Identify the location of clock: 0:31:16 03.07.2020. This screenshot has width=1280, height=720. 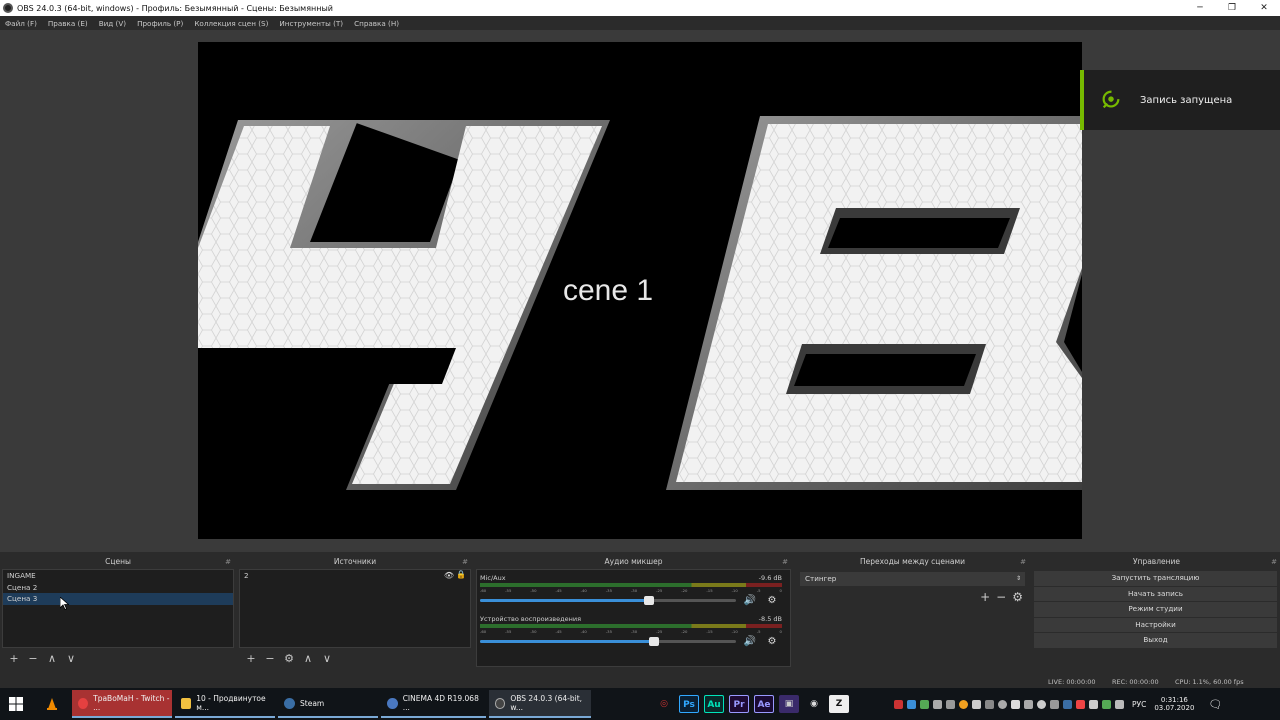
(1174, 704).